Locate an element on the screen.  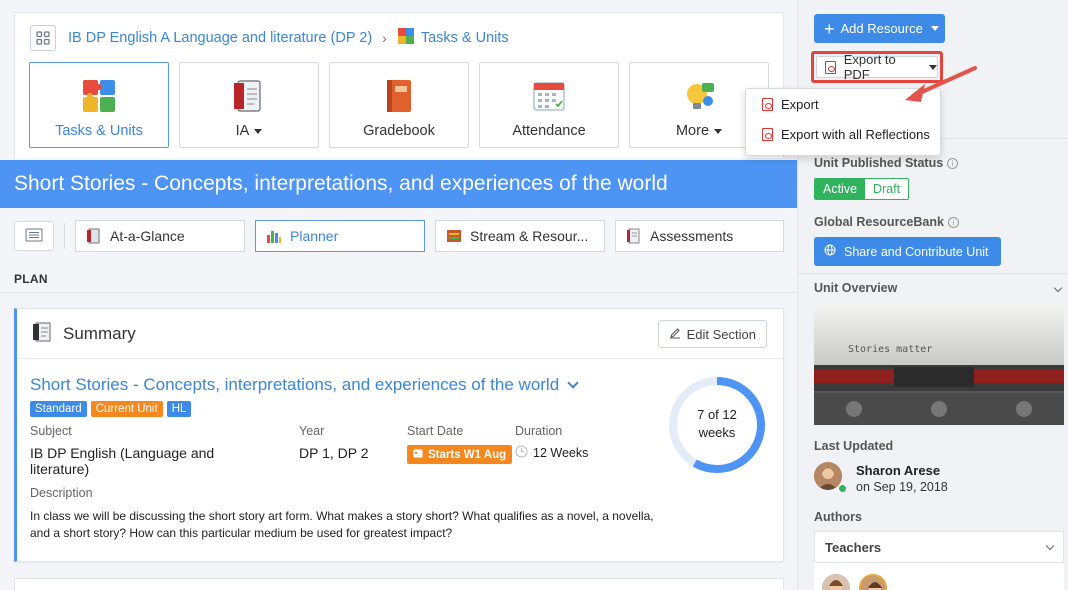
tab-planner: Planner is located at coordinates (340, 236).